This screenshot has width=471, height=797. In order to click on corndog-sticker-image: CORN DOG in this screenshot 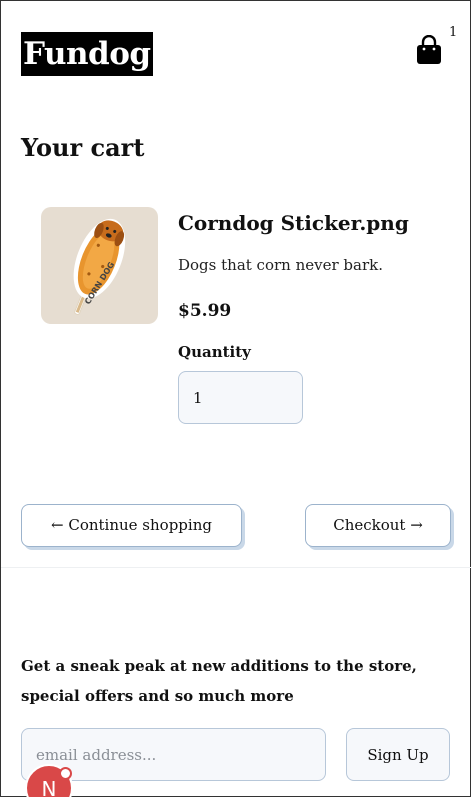, I will do `click(99, 266)`.